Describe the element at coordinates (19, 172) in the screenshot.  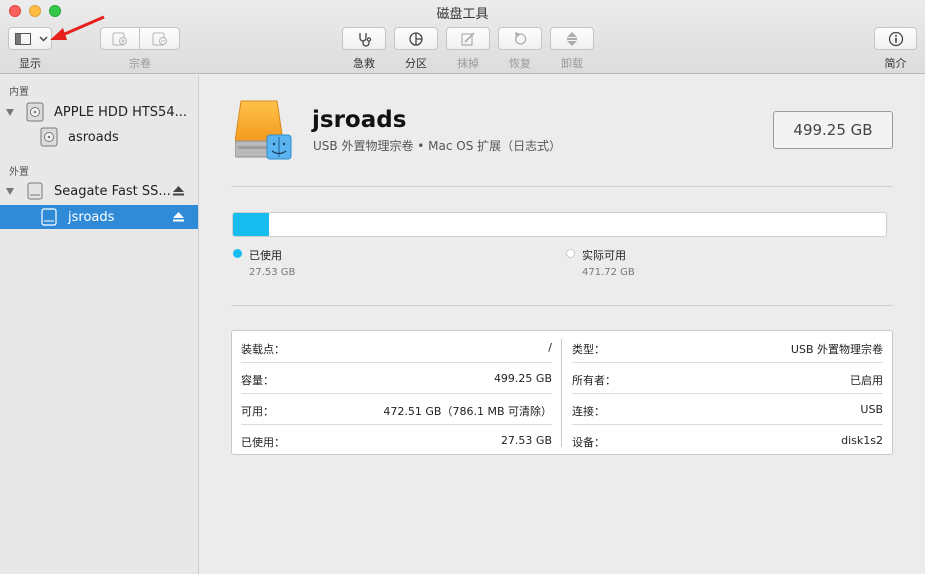
I see `external-section-header: 外置` at that location.